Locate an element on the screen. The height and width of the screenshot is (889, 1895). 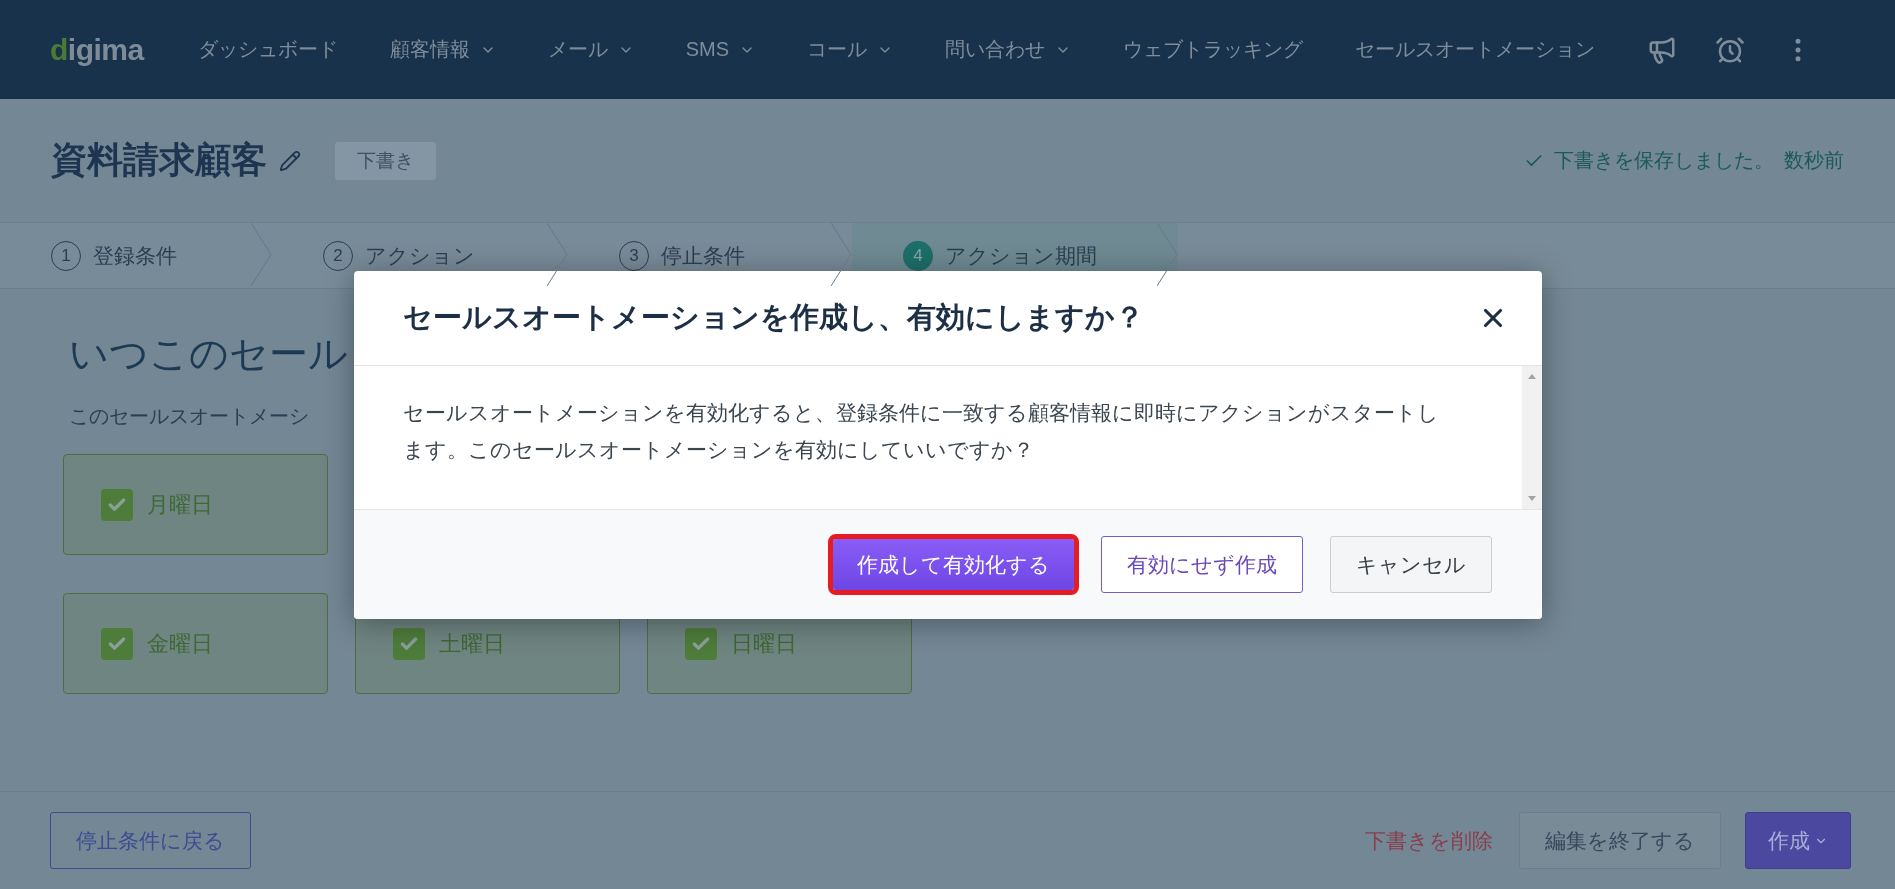
day-label: 土曜日 is located at coordinates (472, 643).